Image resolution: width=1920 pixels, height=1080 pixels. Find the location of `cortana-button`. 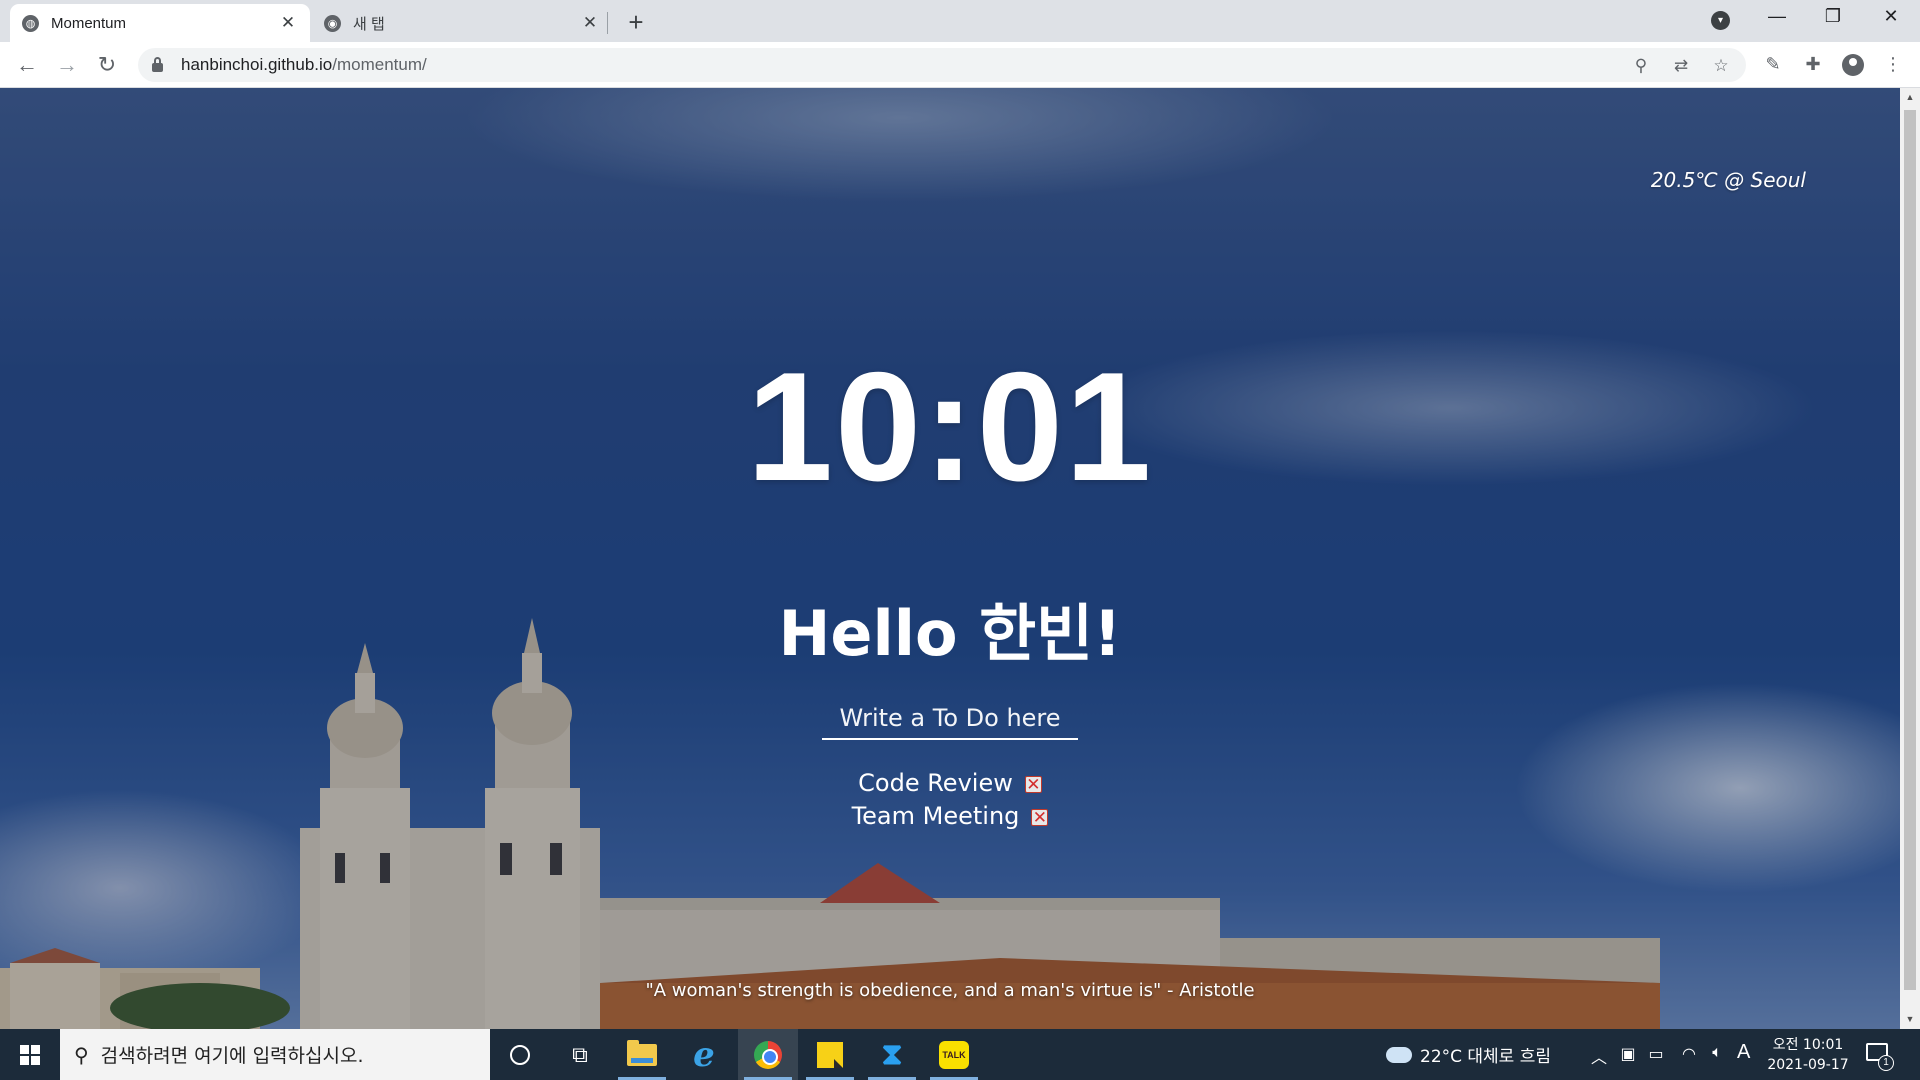

cortana-button is located at coordinates (520, 1054).